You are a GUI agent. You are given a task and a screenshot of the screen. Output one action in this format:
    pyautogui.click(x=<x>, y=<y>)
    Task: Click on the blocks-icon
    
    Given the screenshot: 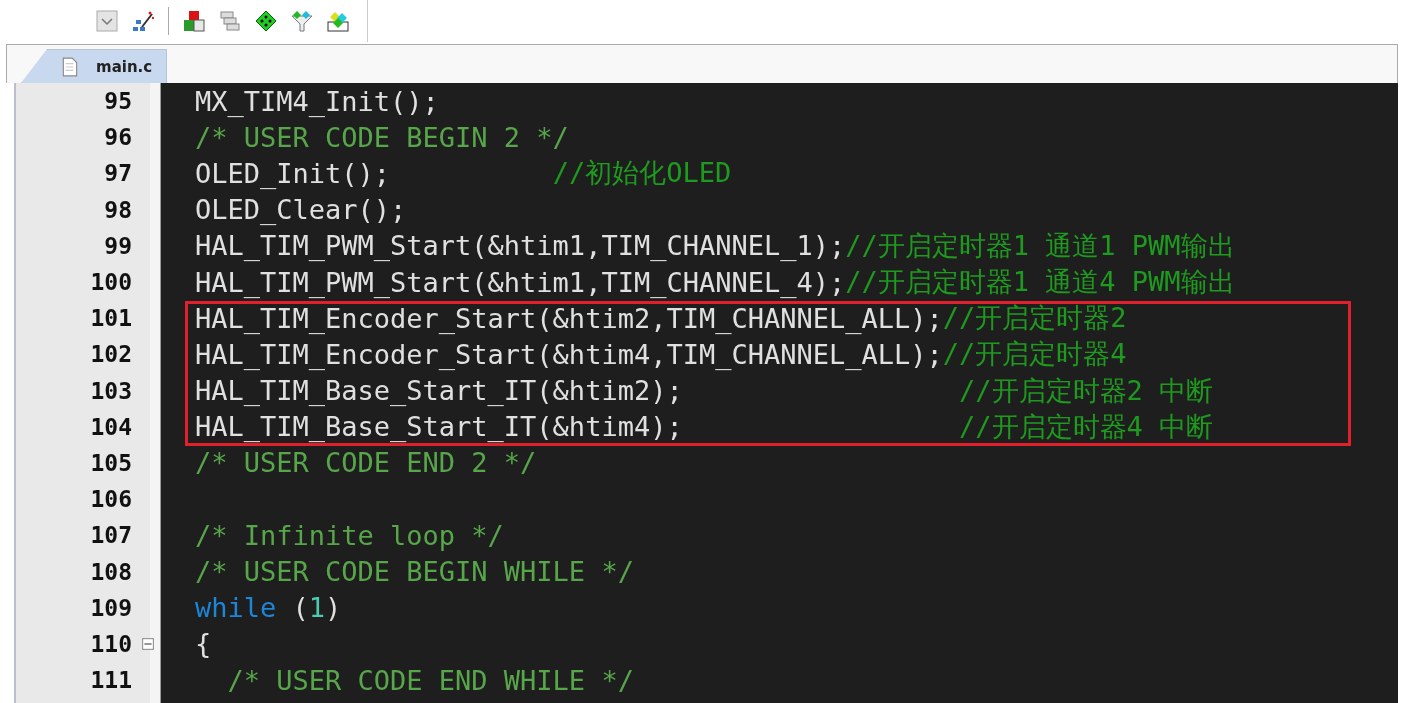 What is the action you would take?
    pyautogui.click(x=194, y=21)
    